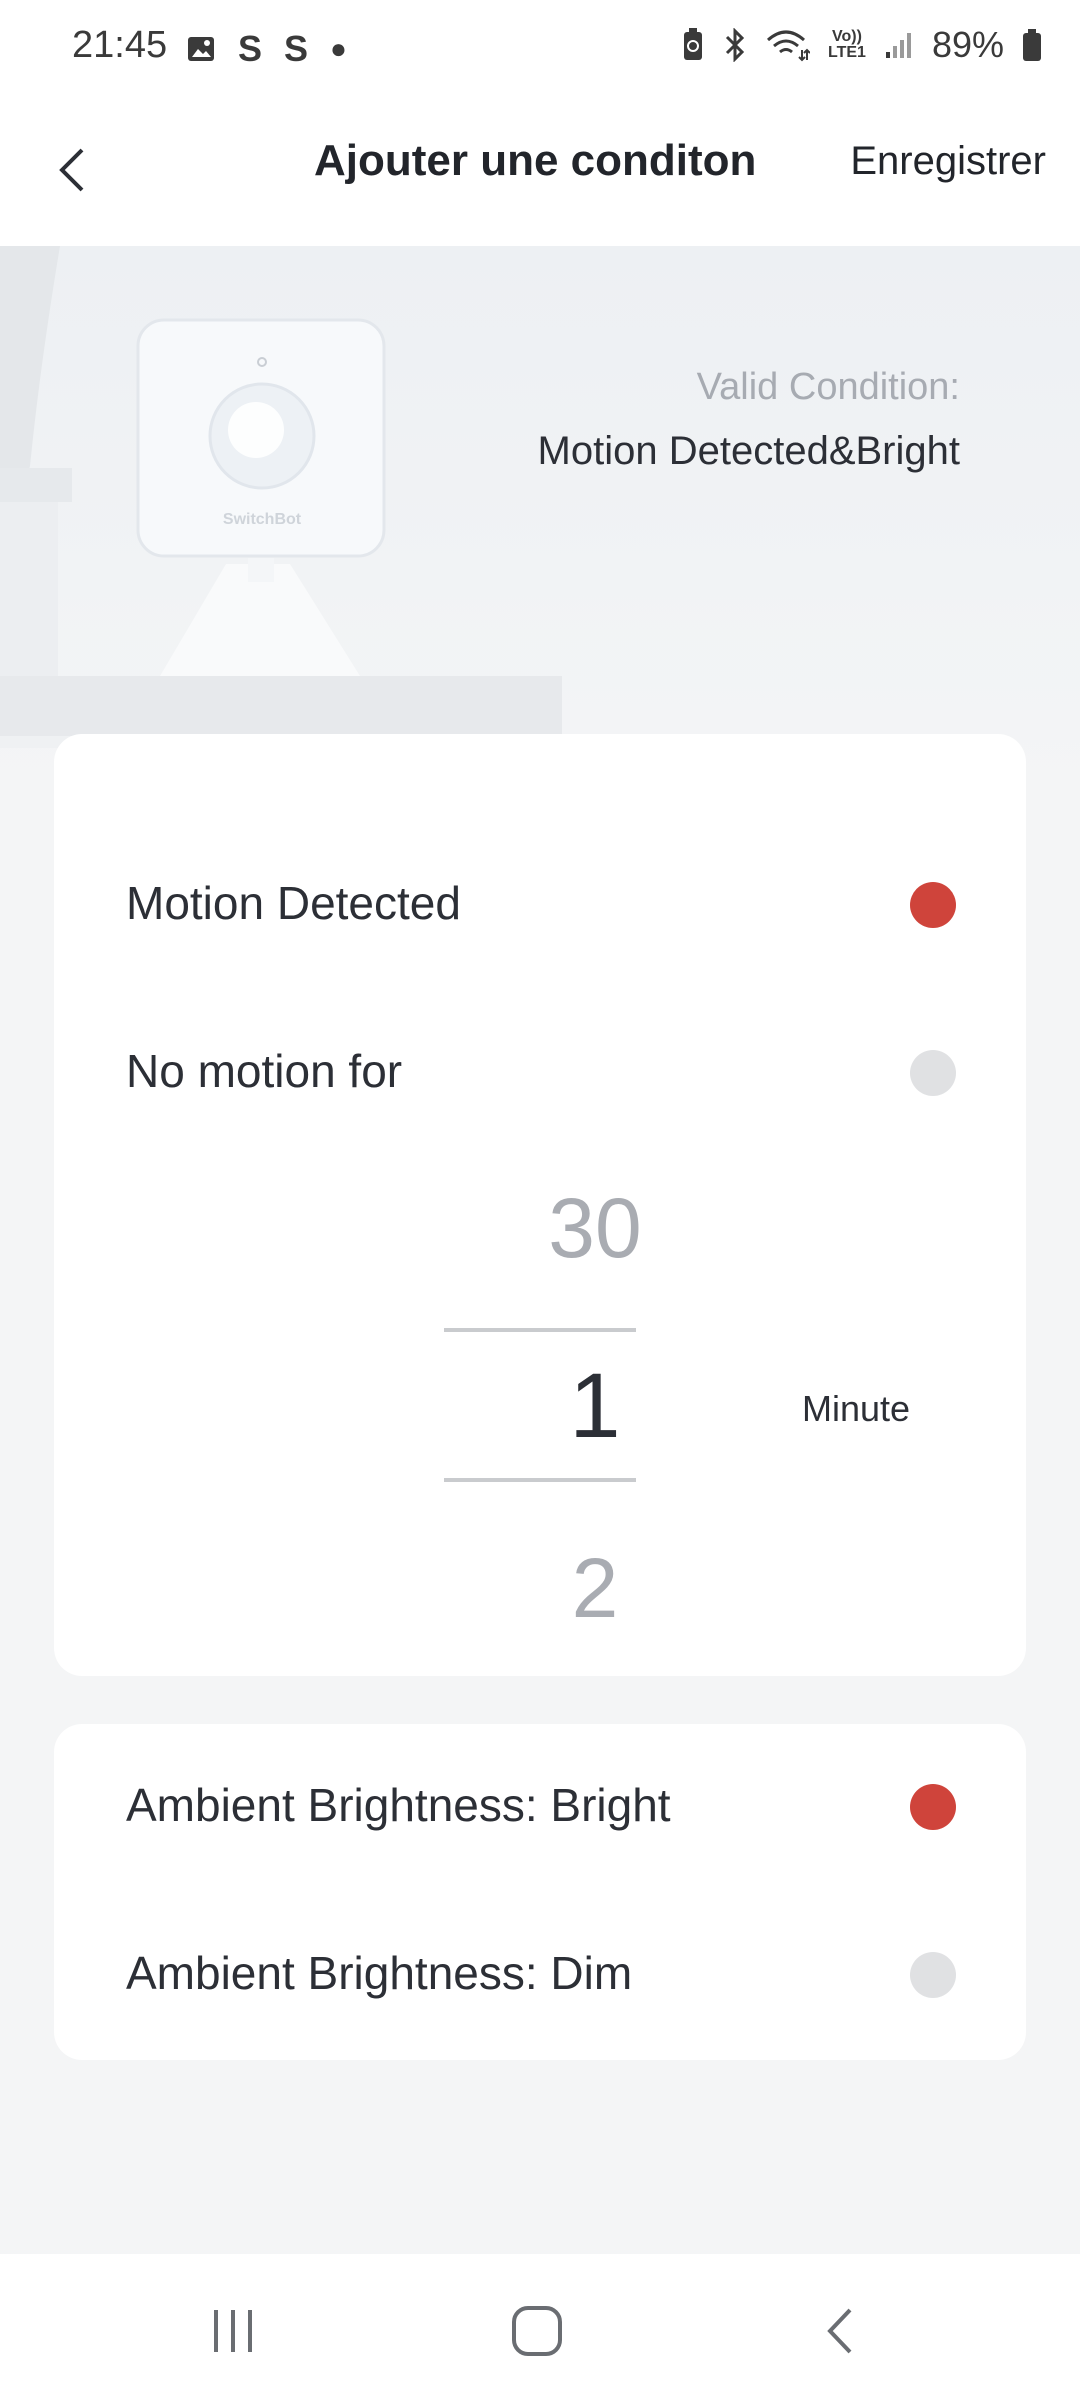 The width and height of the screenshot is (1080, 2400). I want to click on nav-back-button, so click(840, 2331).